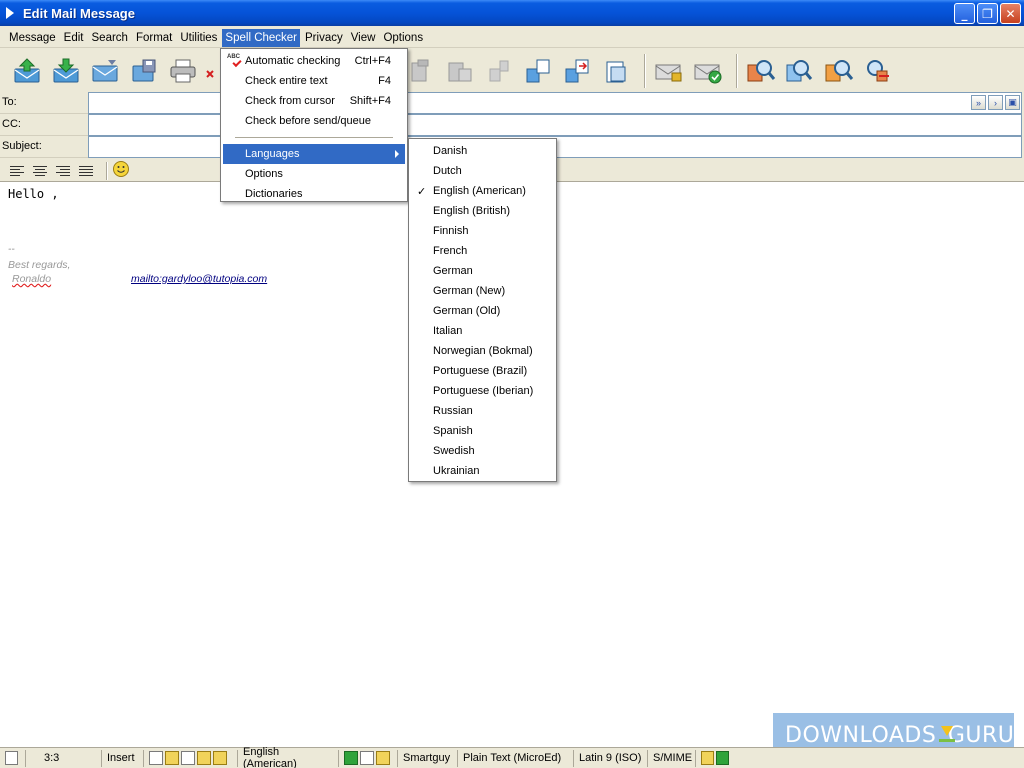 Image resolution: width=1024 pixels, height=768 pixels. What do you see at coordinates (11, 758) in the screenshot?
I see `document-icon` at bounding box center [11, 758].